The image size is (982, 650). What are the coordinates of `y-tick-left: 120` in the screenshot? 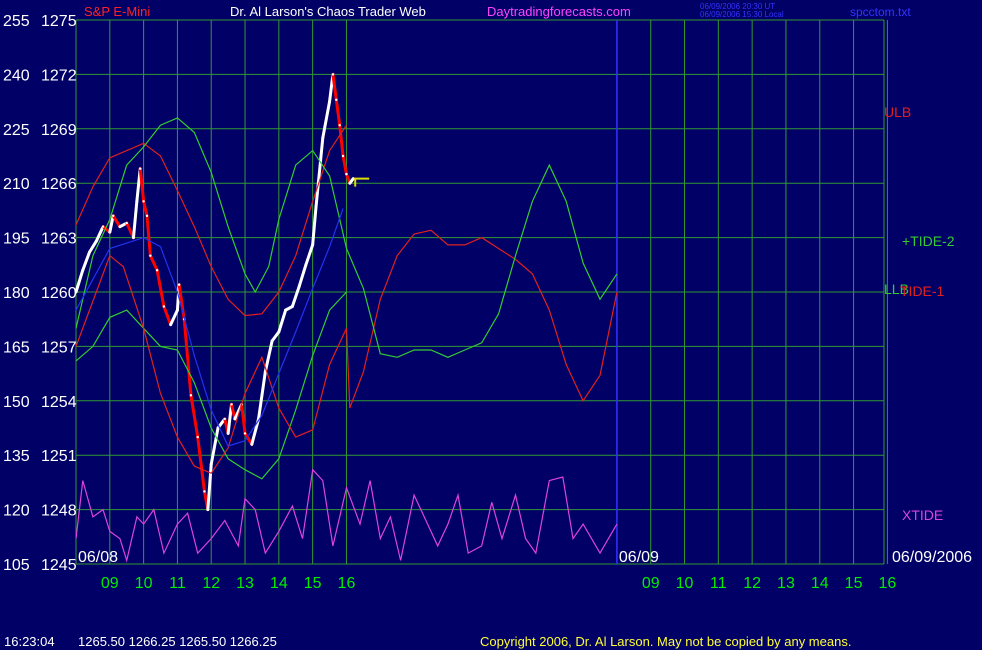 It's located at (16, 511).